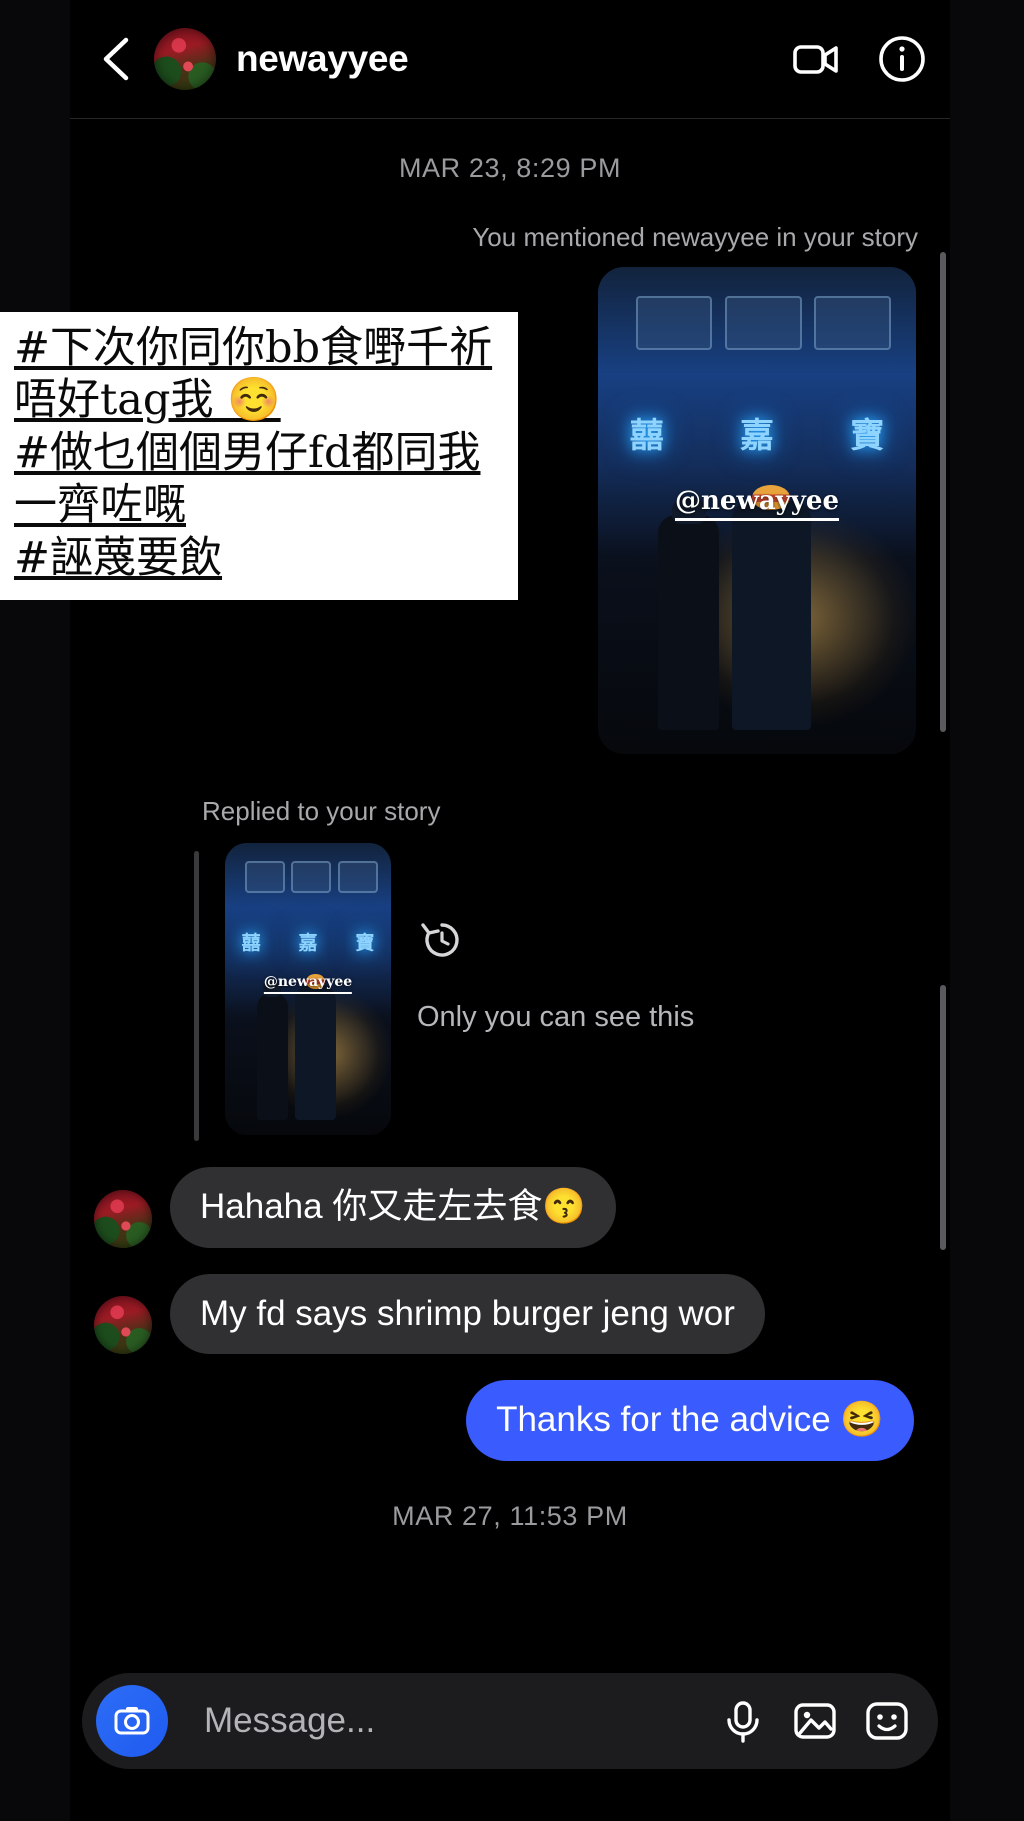 The width and height of the screenshot is (1024, 1821). I want to click on message-bubble: Hahaha 你又走左去食😙, so click(393, 1207).